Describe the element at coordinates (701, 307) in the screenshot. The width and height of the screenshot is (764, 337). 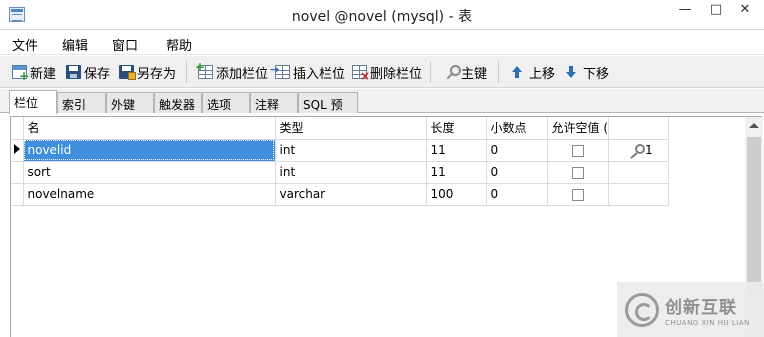
I see `watermark-main: 创新互联` at that location.